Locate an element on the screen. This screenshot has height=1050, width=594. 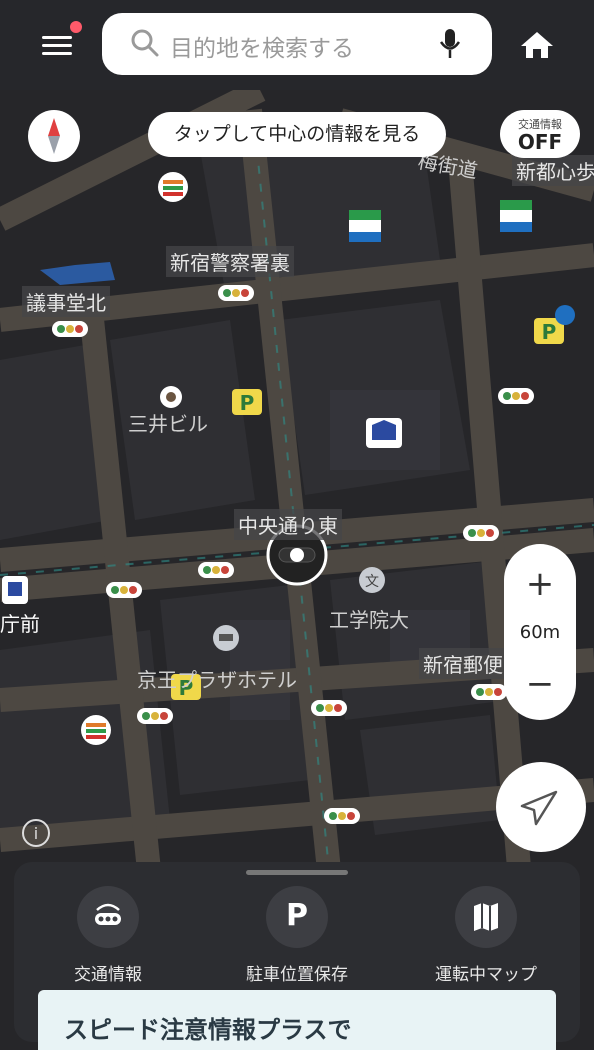
map-label-keisatsu: 新宿警察署裏 is located at coordinates (230, 261).